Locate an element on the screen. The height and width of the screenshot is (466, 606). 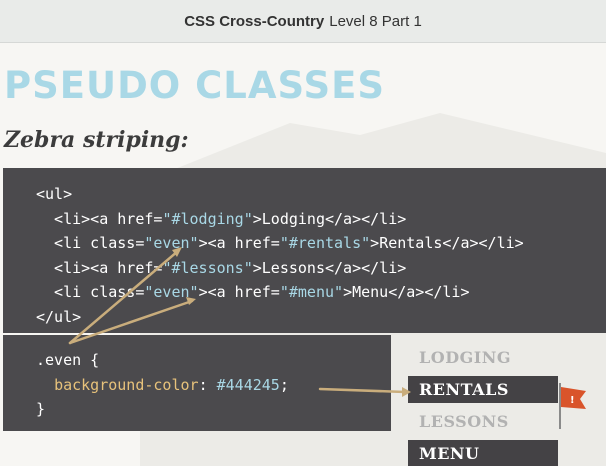
code-ul-open: <ul> is located at coordinates (54, 194).